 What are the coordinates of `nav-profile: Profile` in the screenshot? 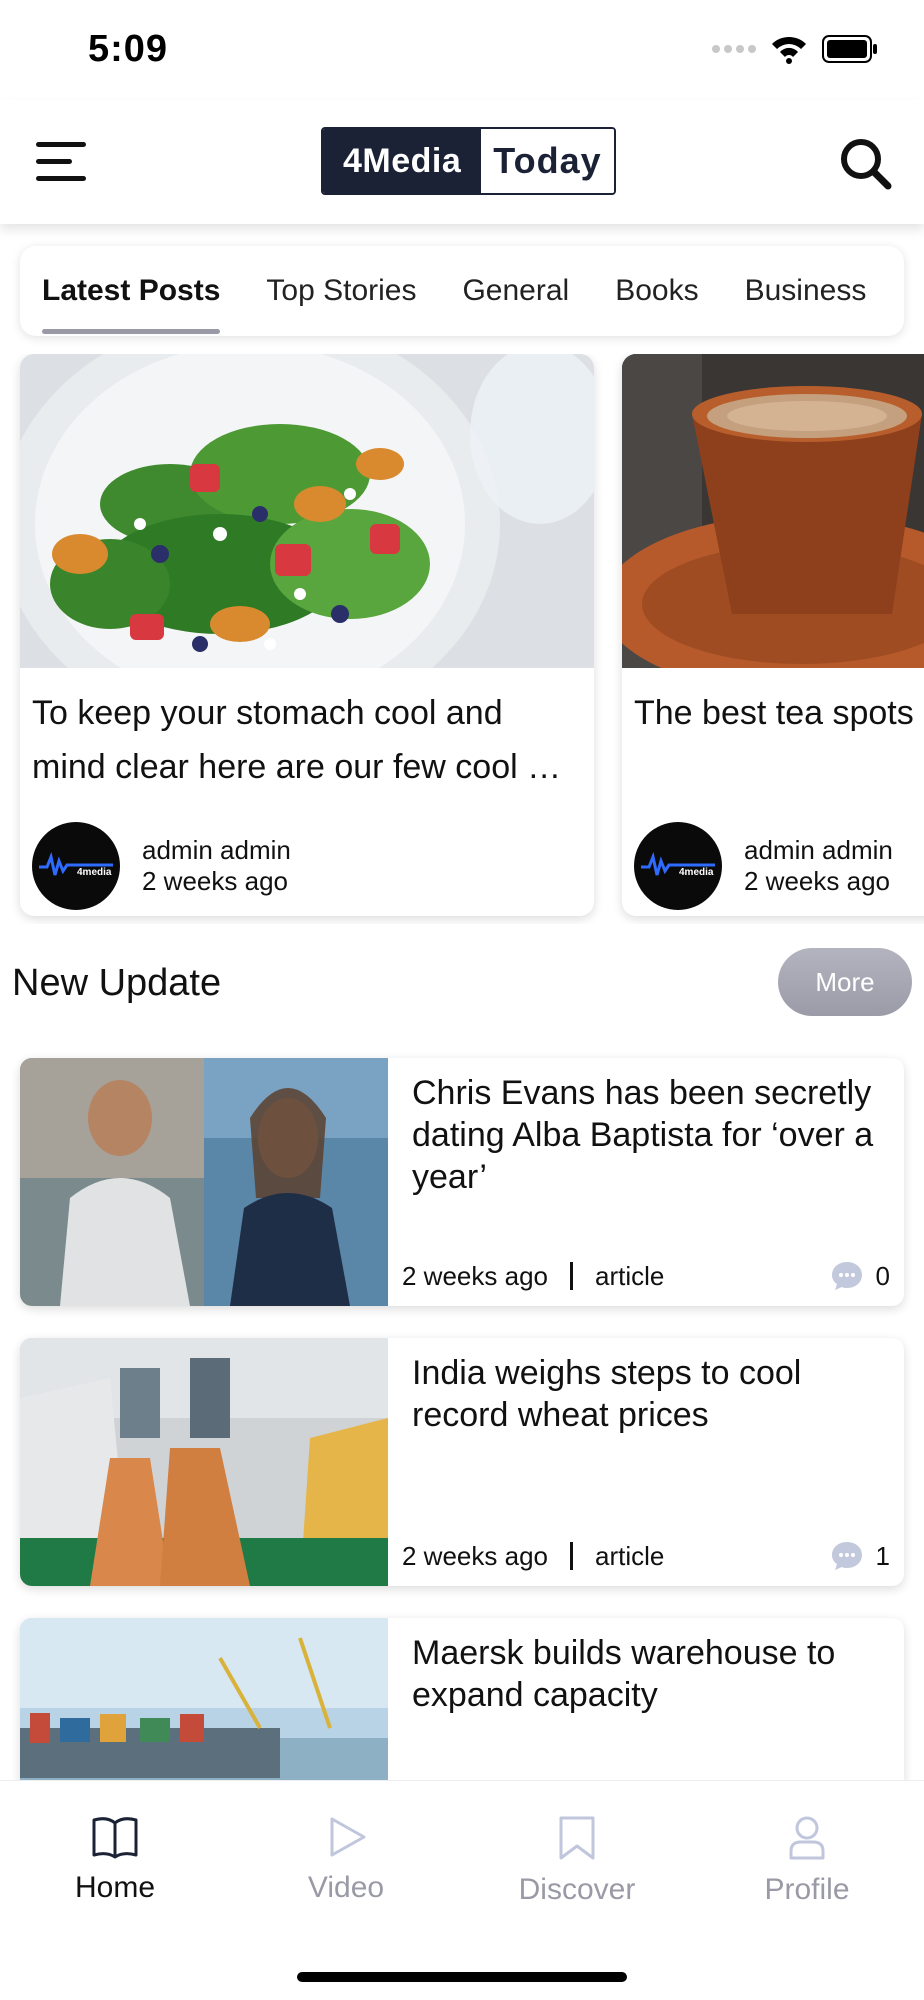 It's located at (807, 1861).